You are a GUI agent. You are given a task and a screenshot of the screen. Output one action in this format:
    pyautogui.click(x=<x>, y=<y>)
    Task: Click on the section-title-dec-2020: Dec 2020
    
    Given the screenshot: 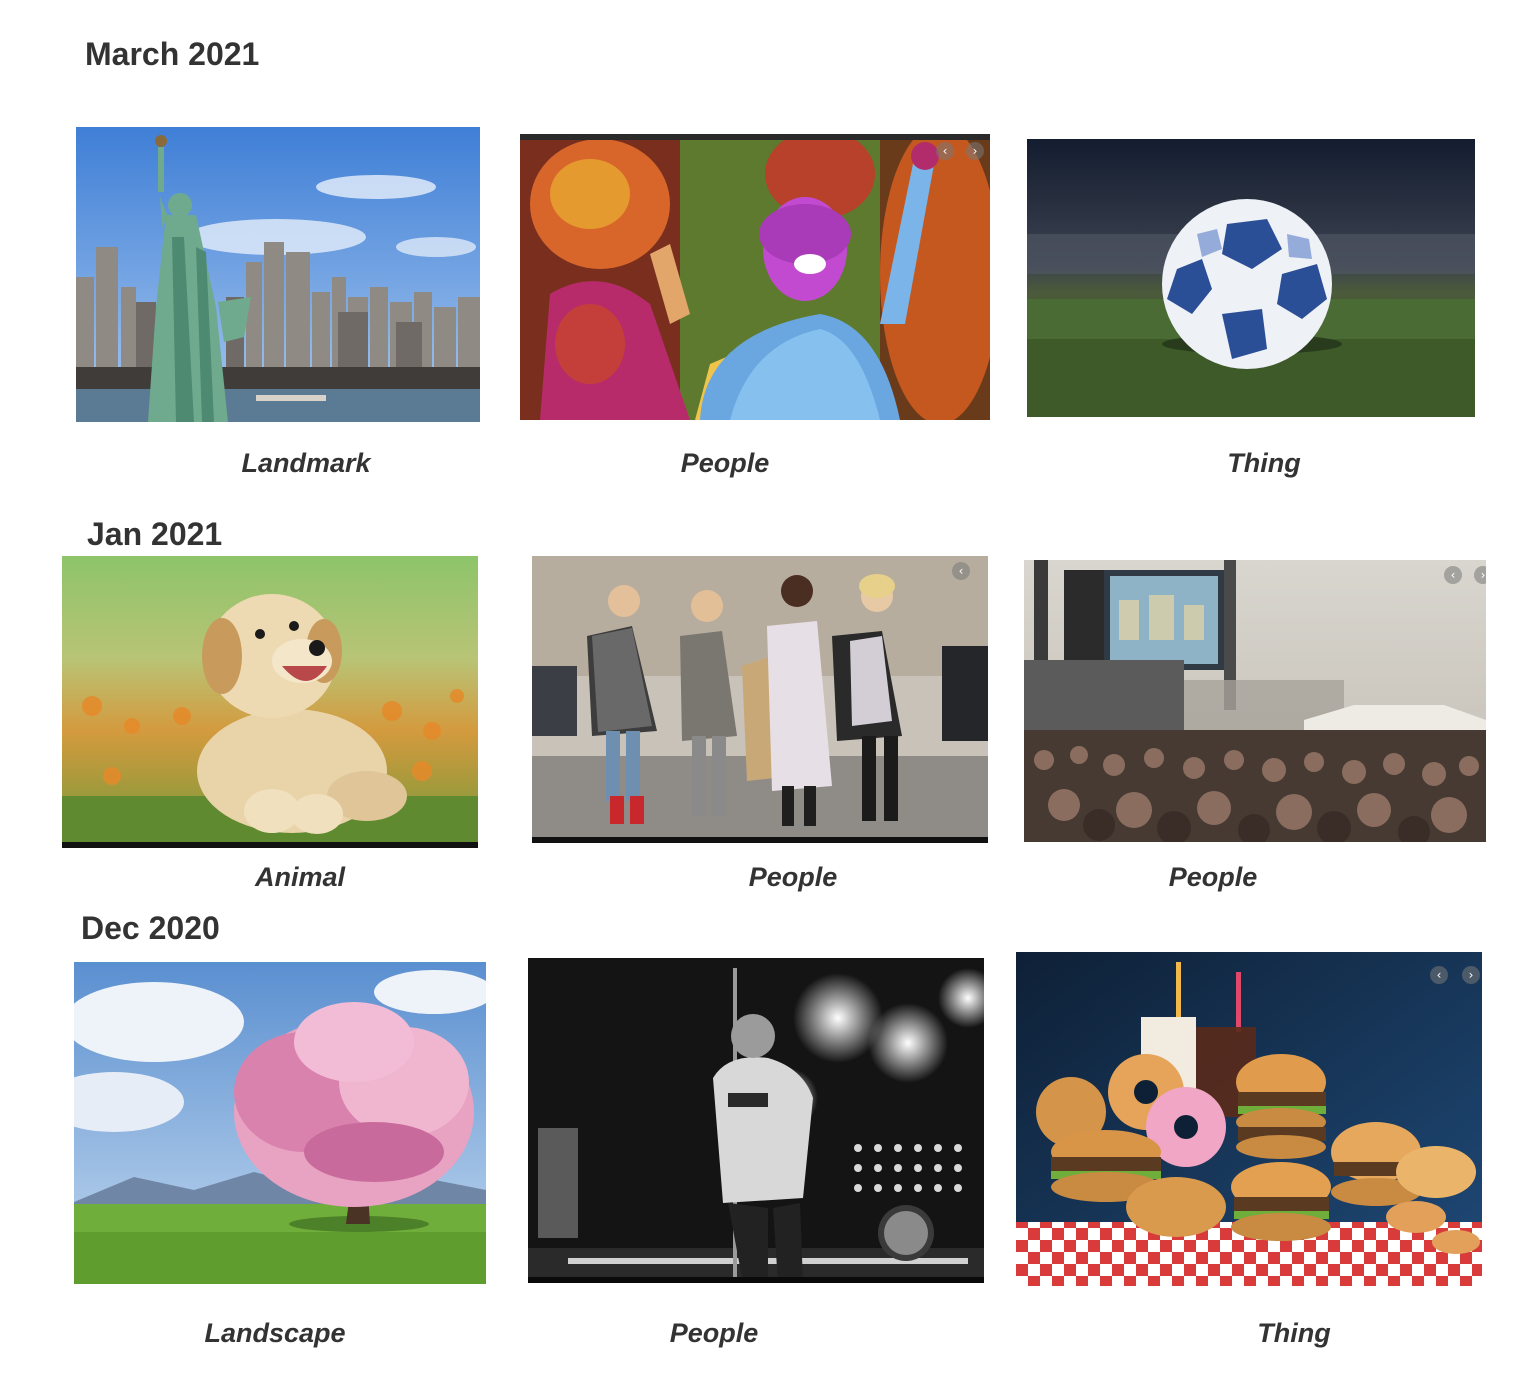 What is the action you would take?
    pyautogui.click(x=150, y=928)
    